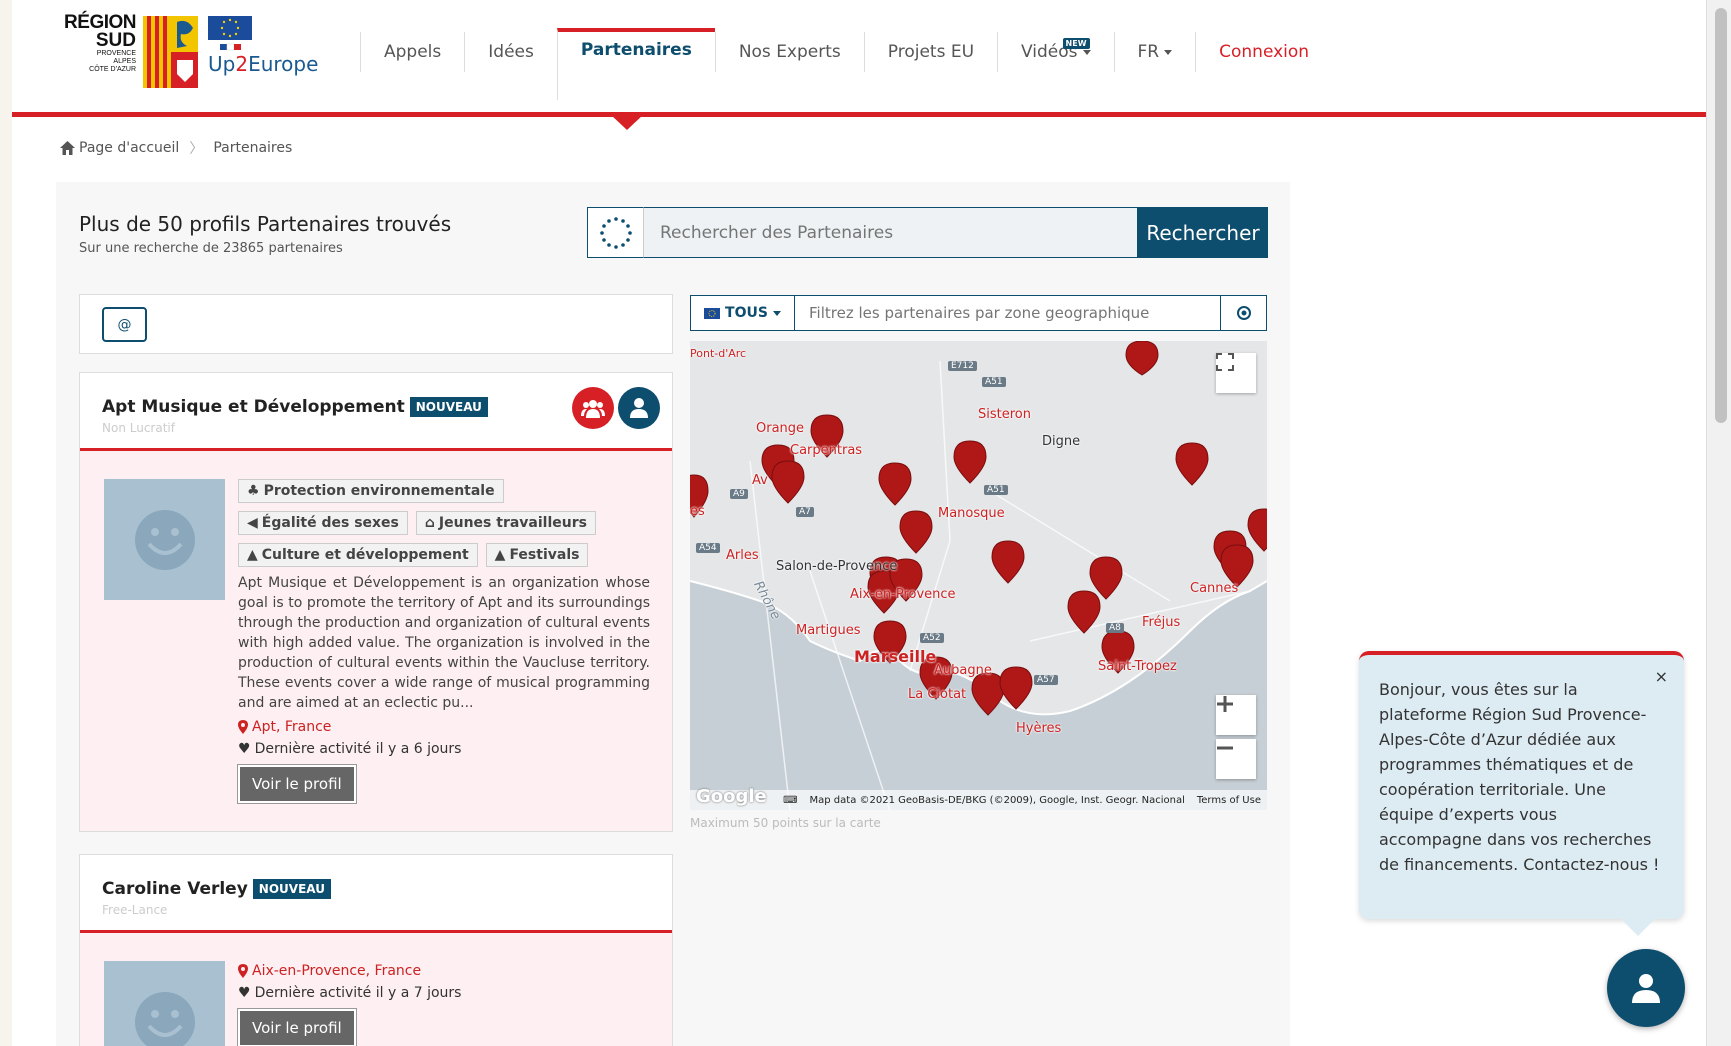  I want to click on partner-location: Apt, France, so click(444, 727).